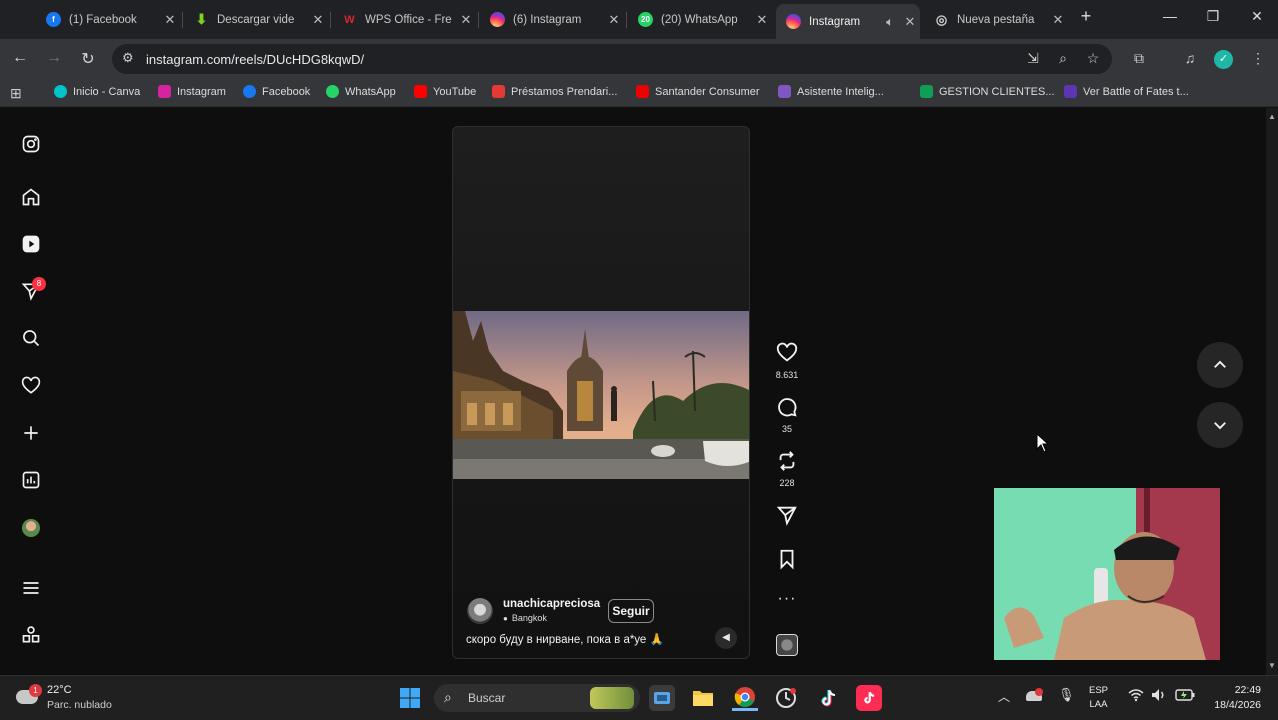  I want to click on file-explorer-icon, so click(703, 698).